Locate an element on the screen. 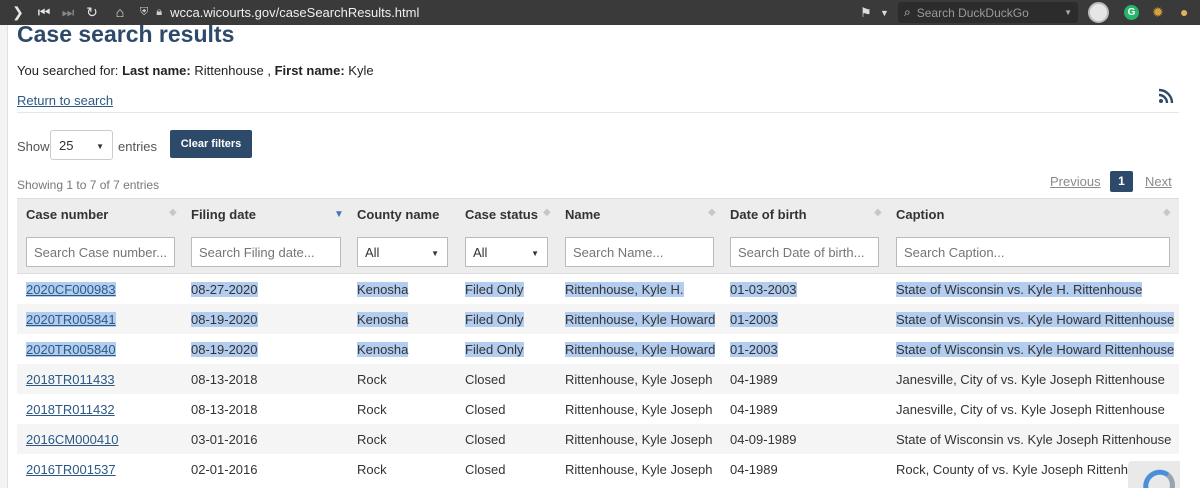 The width and height of the screenshot is (1200, 488). showing-entries-info: Showing 1 to 7 of 7 entries is located at coordinates (88, 185).